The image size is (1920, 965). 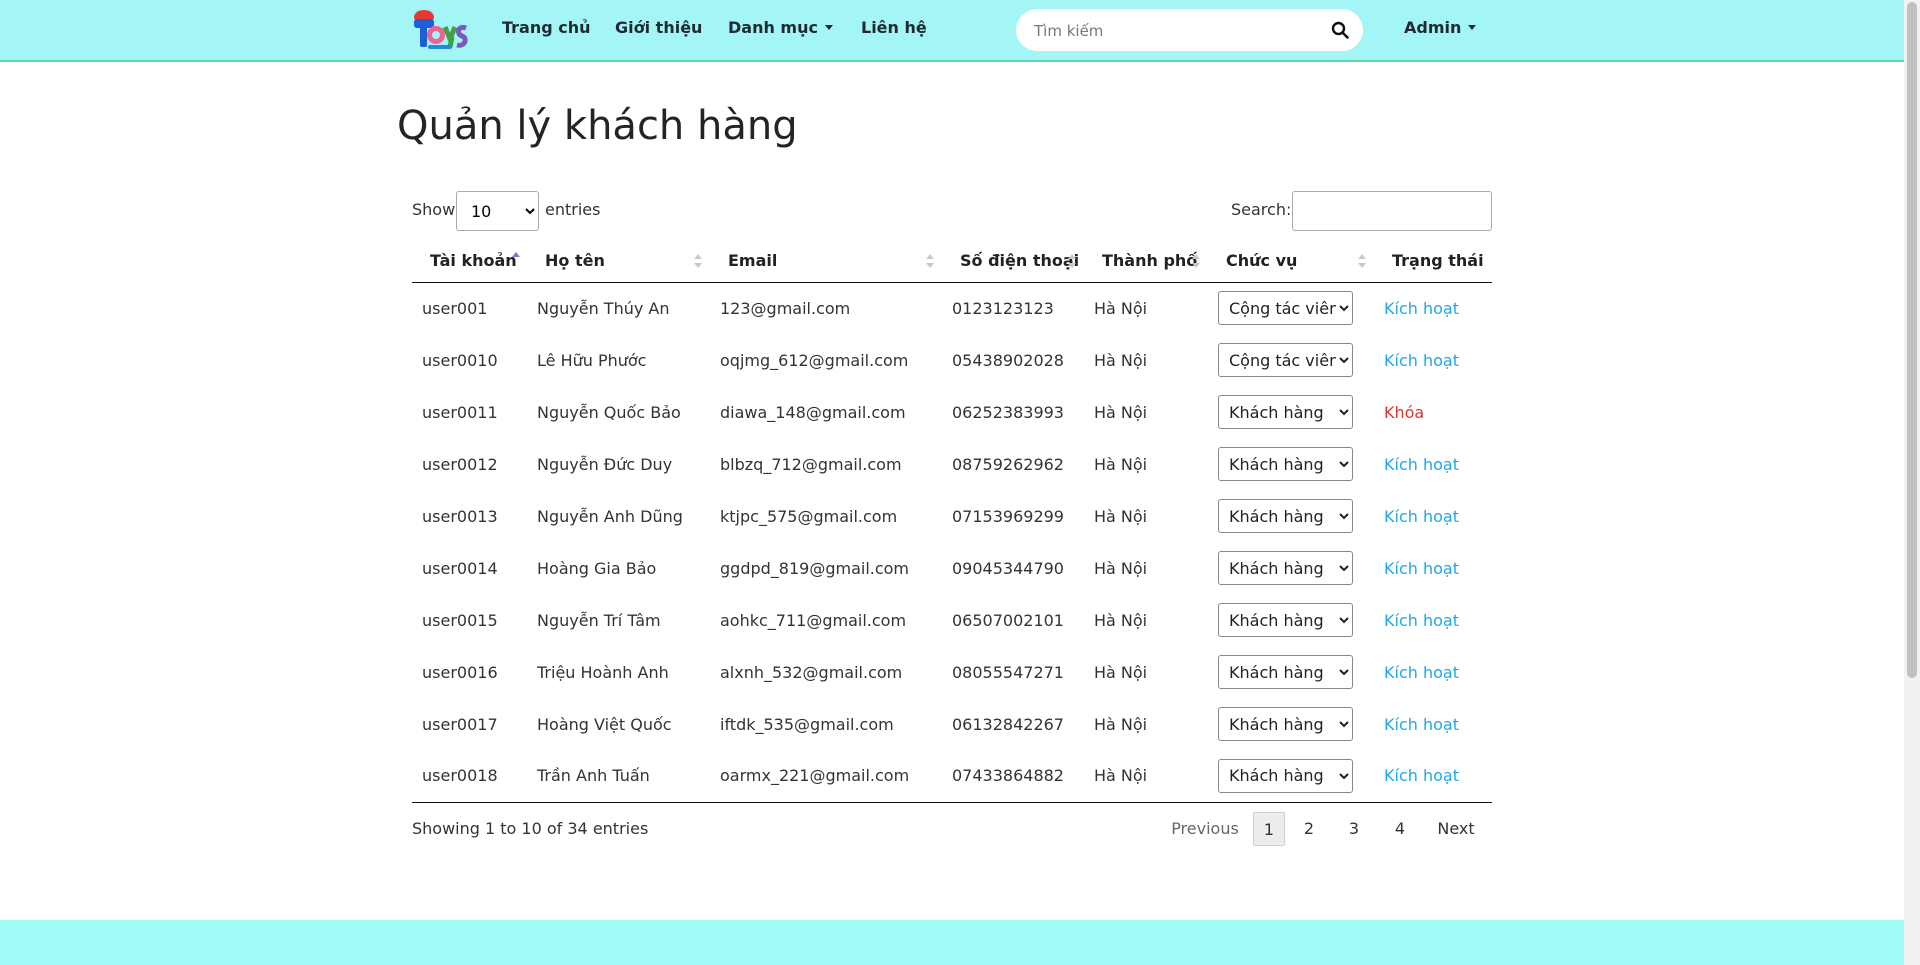 What do you see at coordinates (439, 29) in the screenshot?
I see `toys-logo` at bounding box center [439, 29].